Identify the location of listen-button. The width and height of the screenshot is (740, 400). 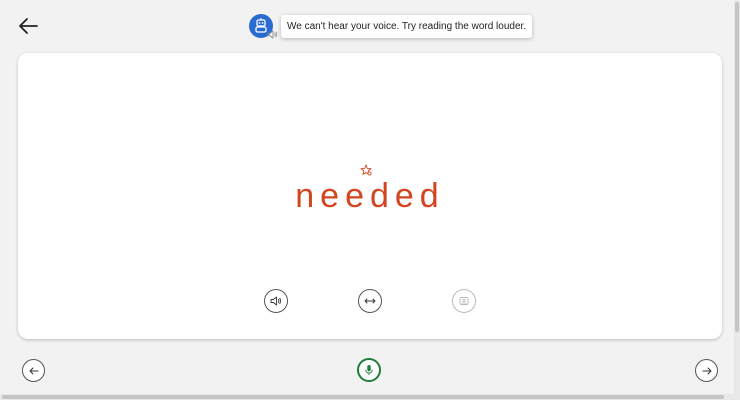
(276, 301).